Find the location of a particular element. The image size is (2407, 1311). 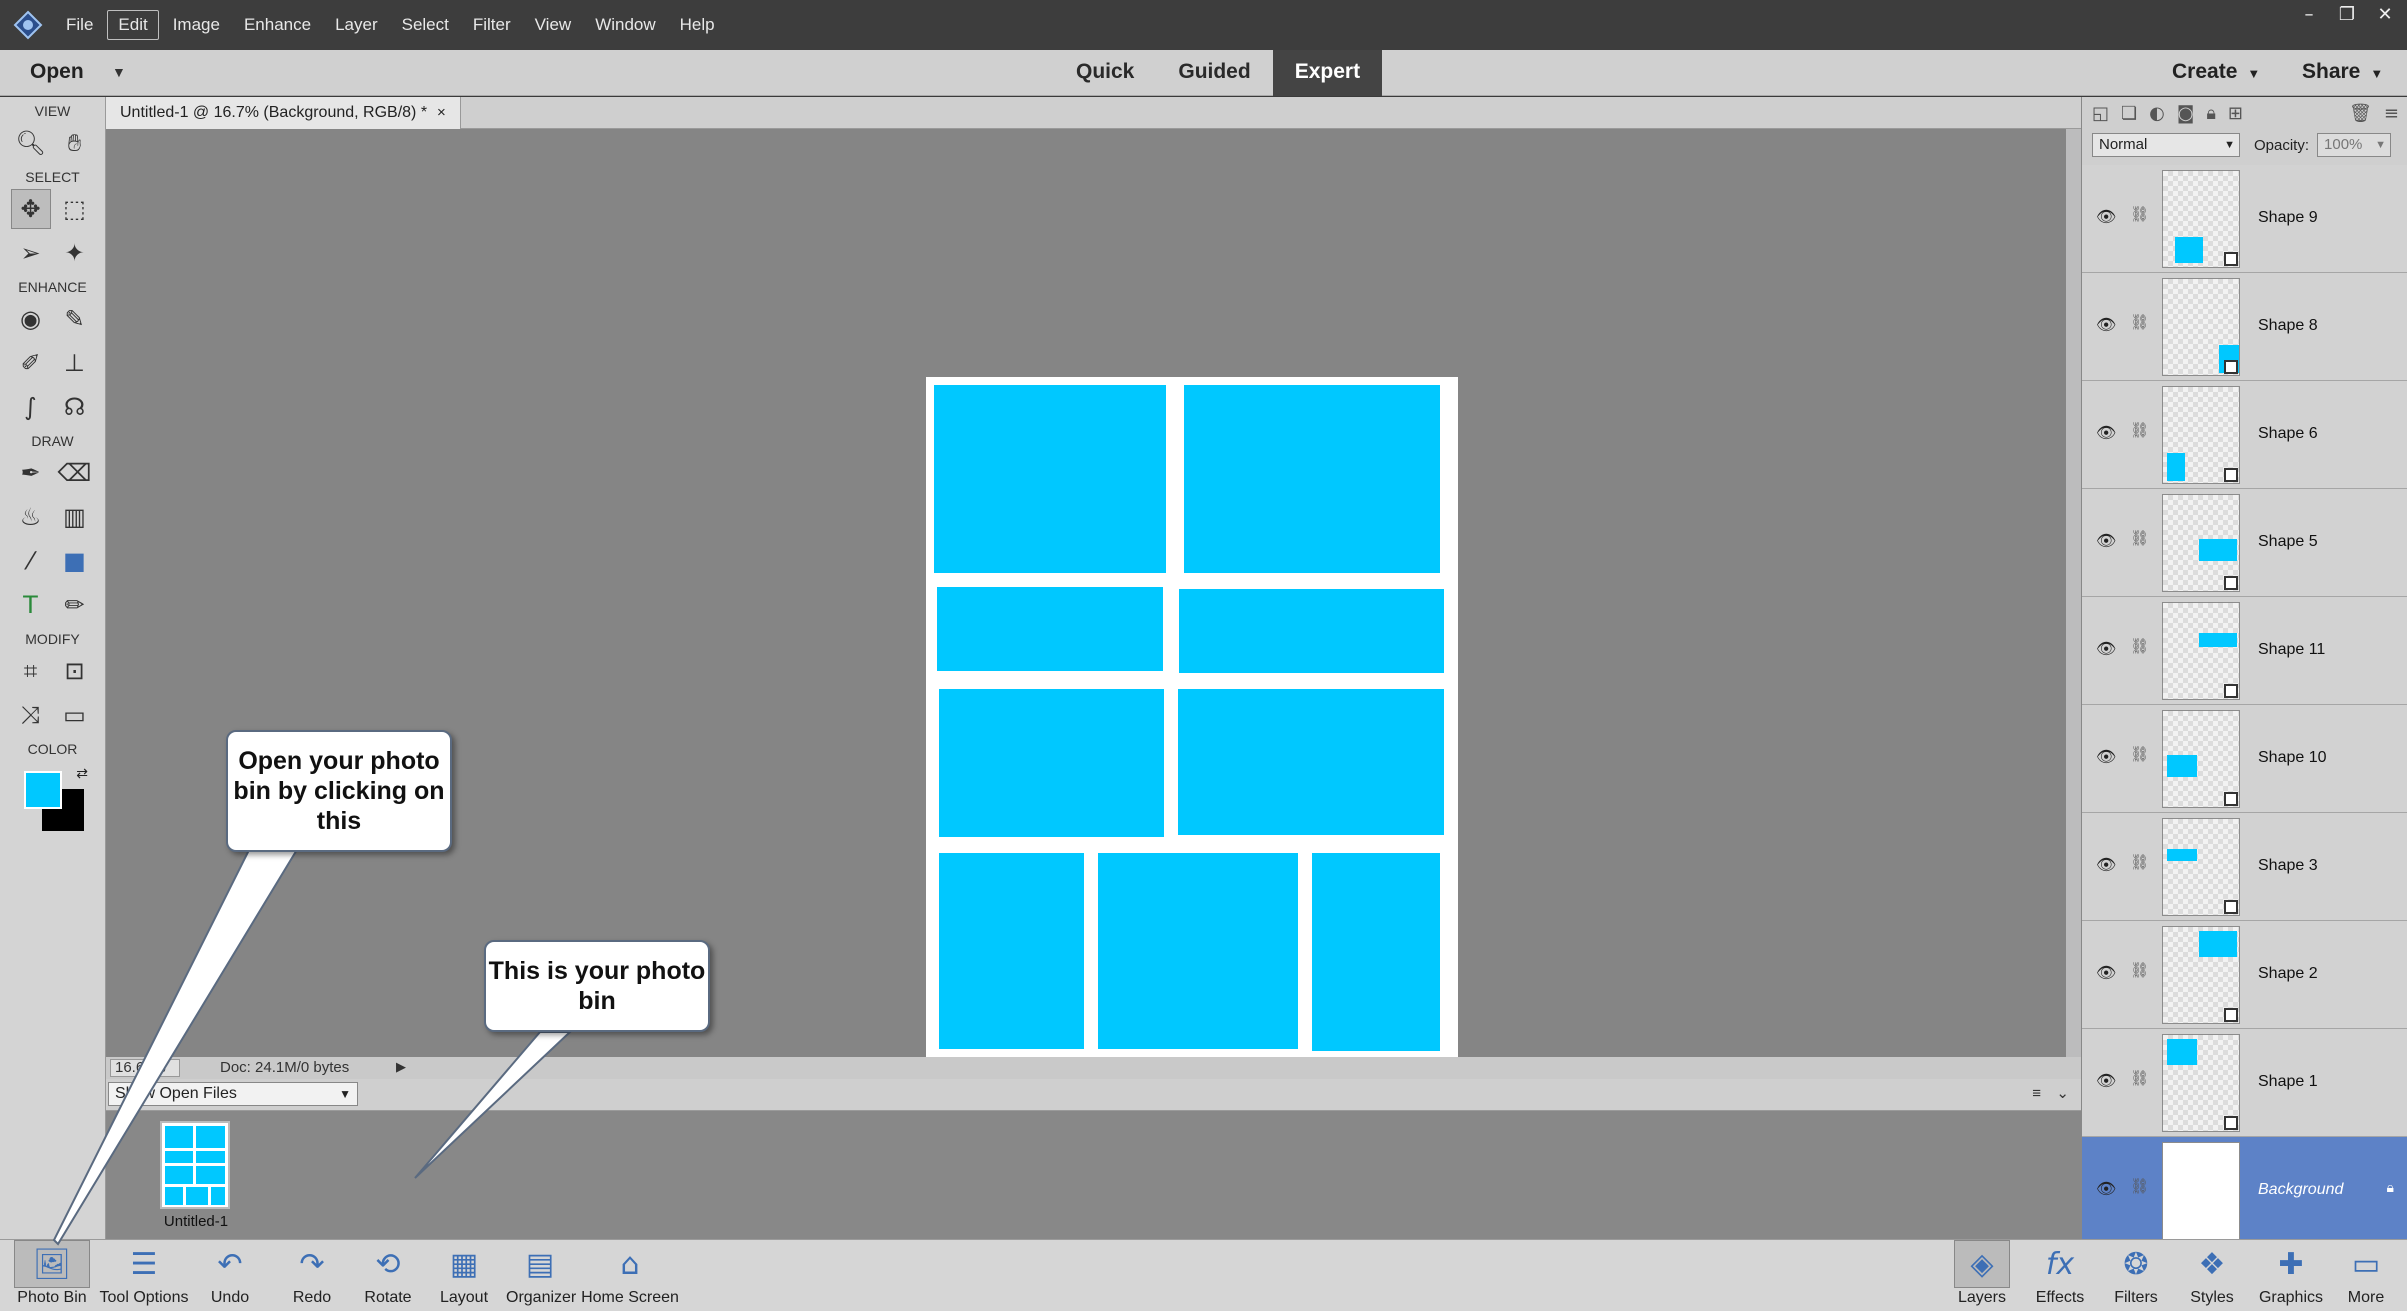

new-group-icon: ❏ is located at coordinates (2129, 113).